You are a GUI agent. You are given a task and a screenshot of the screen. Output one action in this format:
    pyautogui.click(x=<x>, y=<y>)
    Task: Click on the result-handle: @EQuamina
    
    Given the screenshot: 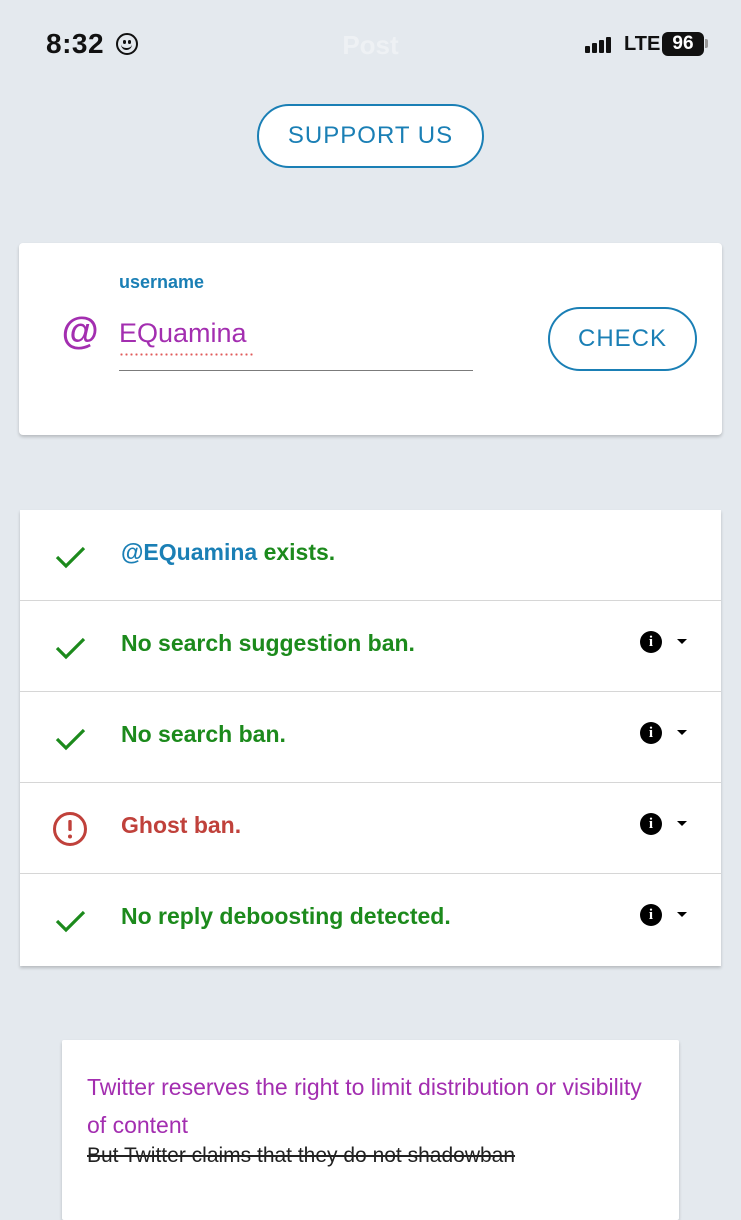 What is the action you would take?
    pyautogui.click(x=189, y=552)
    